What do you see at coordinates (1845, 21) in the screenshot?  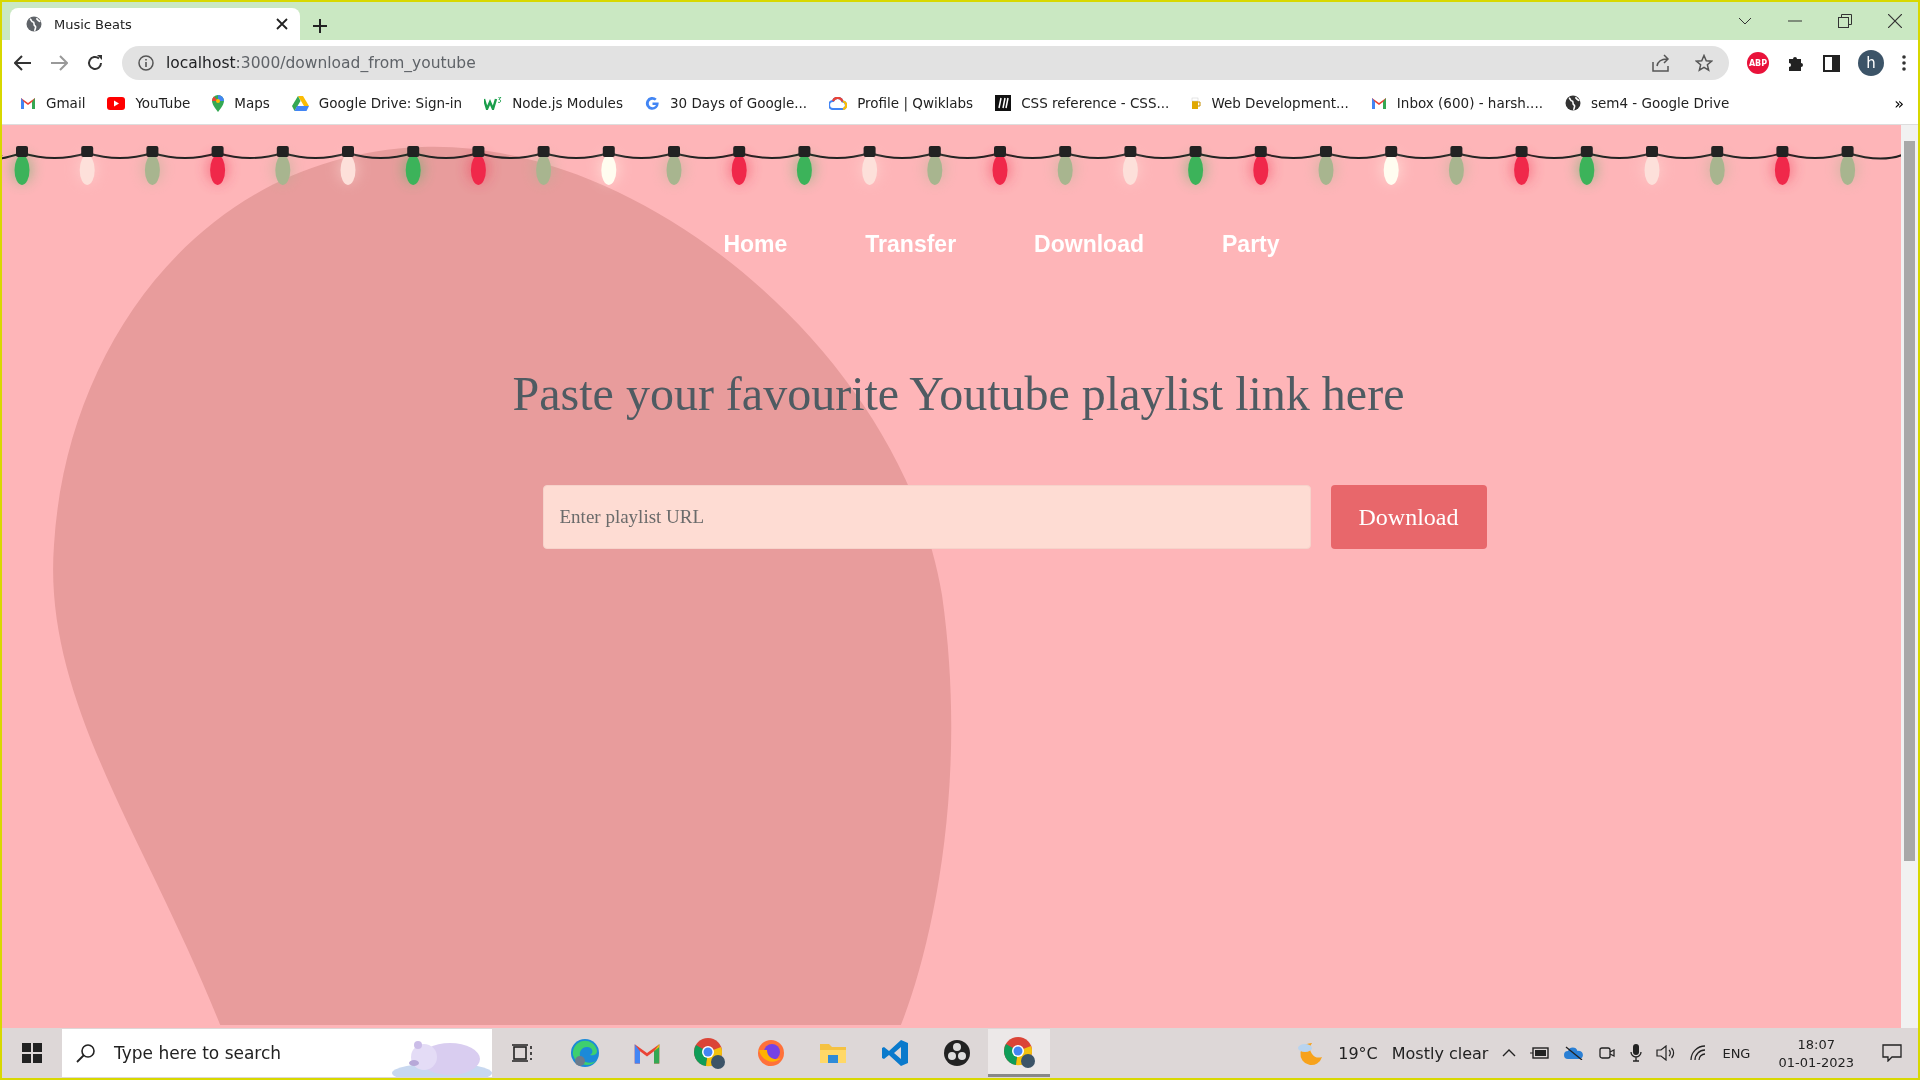 I see `restore-icon` at bounding box center [1845, 21].